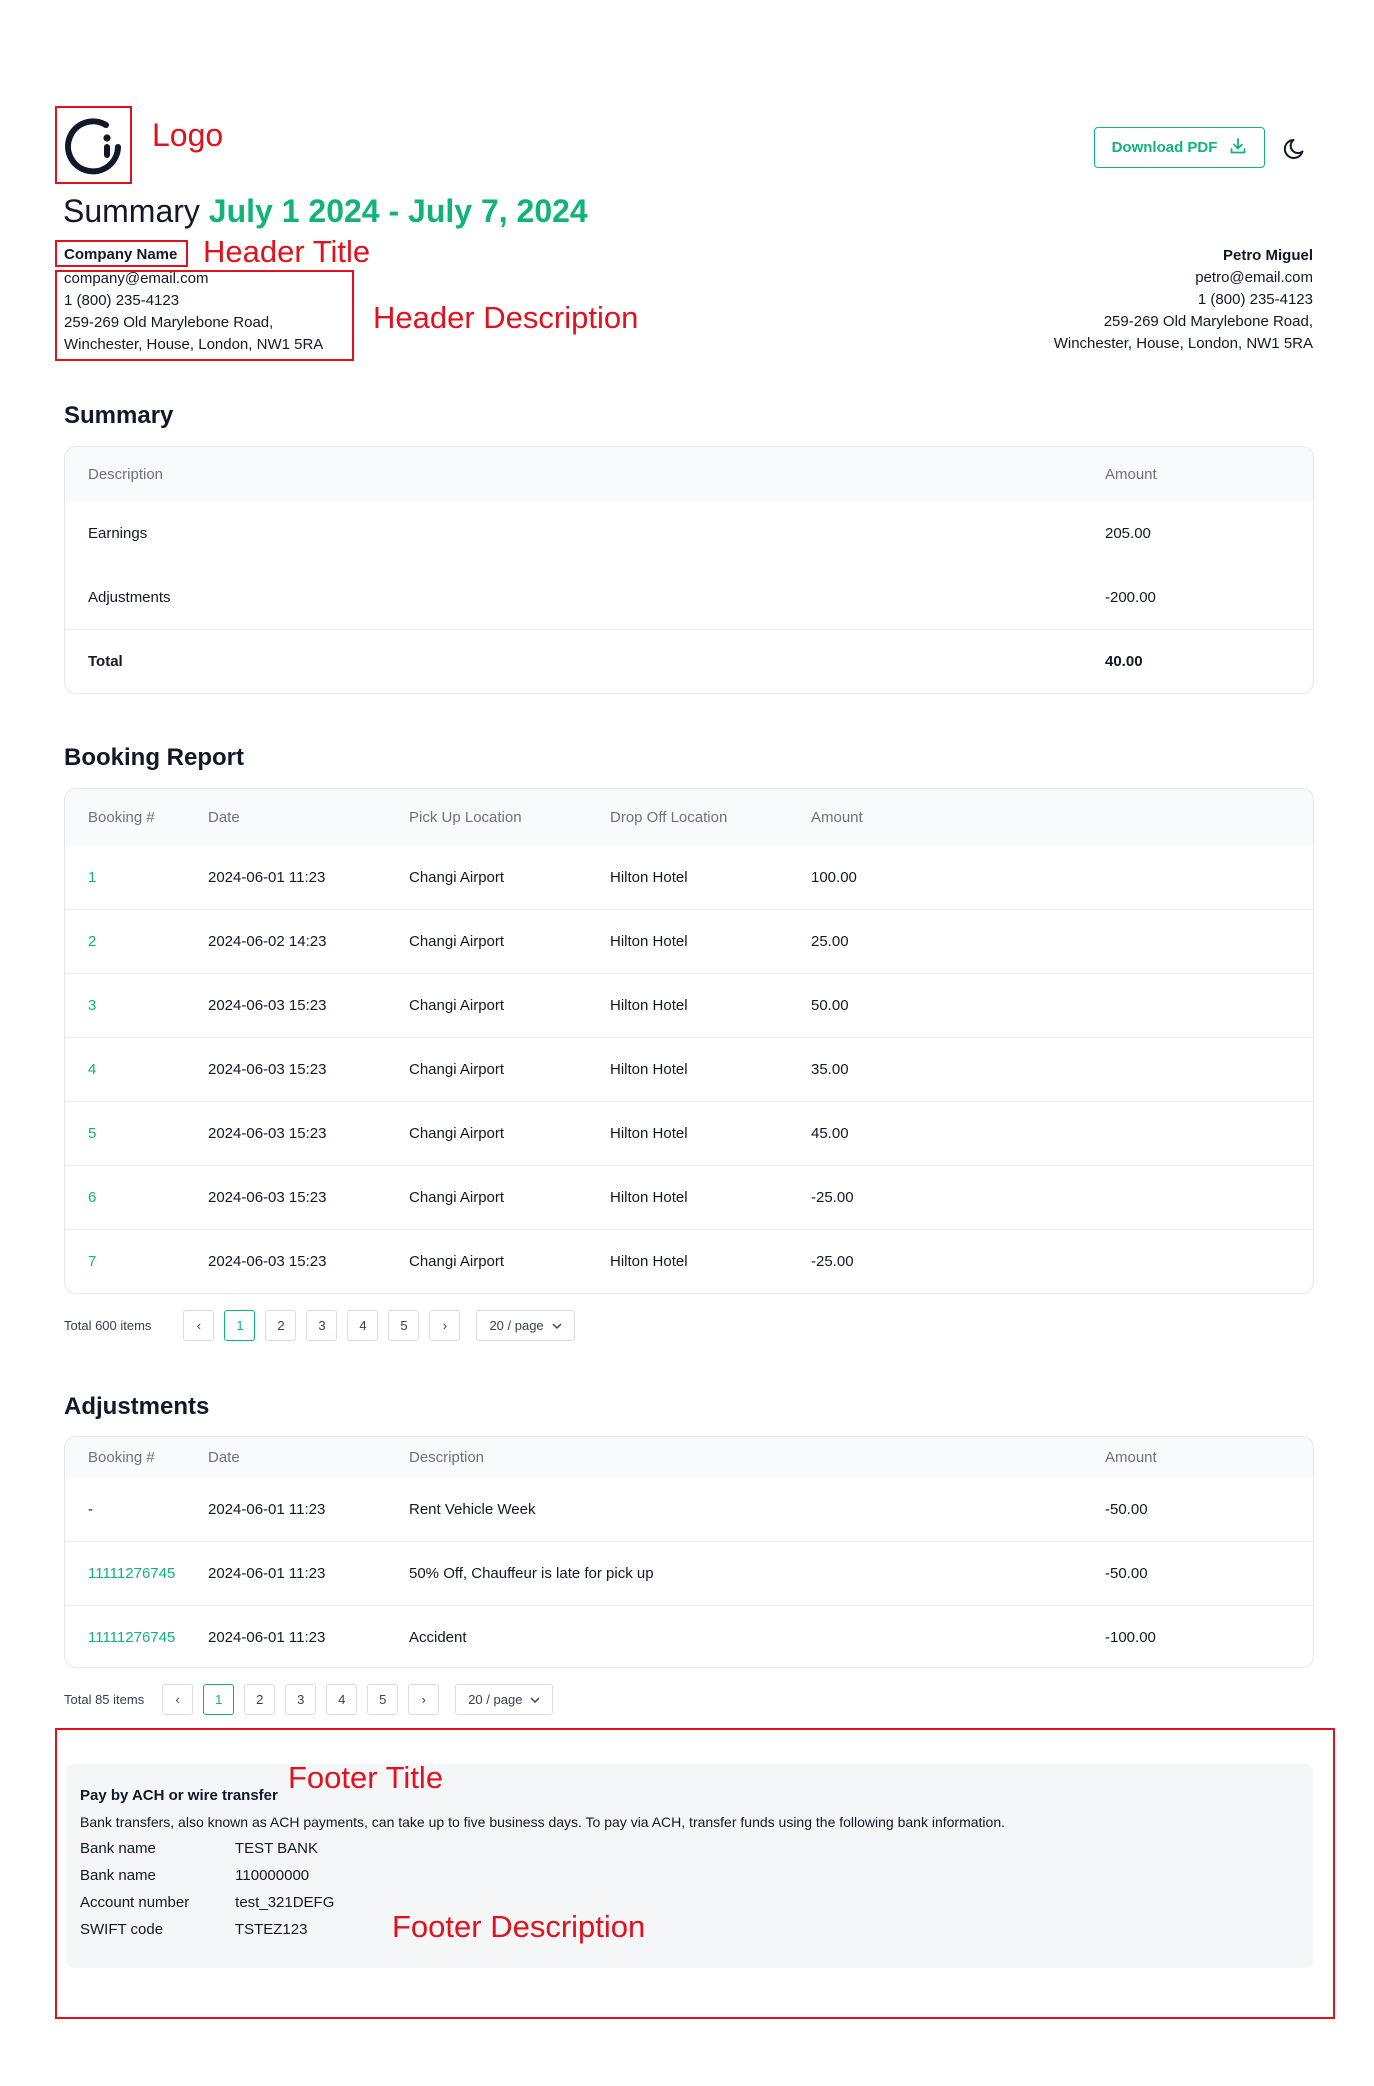  What do you see at coordinates (272, 1875) in the screenshot?
I see `bank-detail-value: 110000000` at bounding box center [272, 1875].